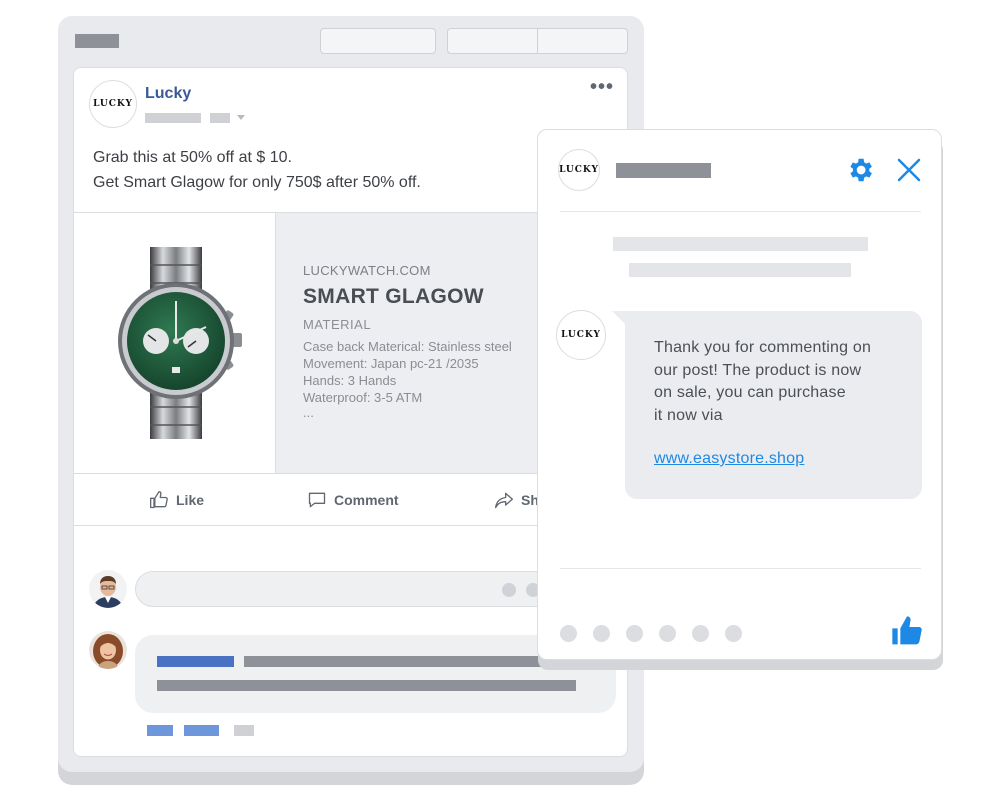 Image resolution: width=1000 pixels, height=800 pixels. What do you see at coordinates (190, 500) in the screenshot?
I see `like-label: Like` at bounding box center [190, 500].